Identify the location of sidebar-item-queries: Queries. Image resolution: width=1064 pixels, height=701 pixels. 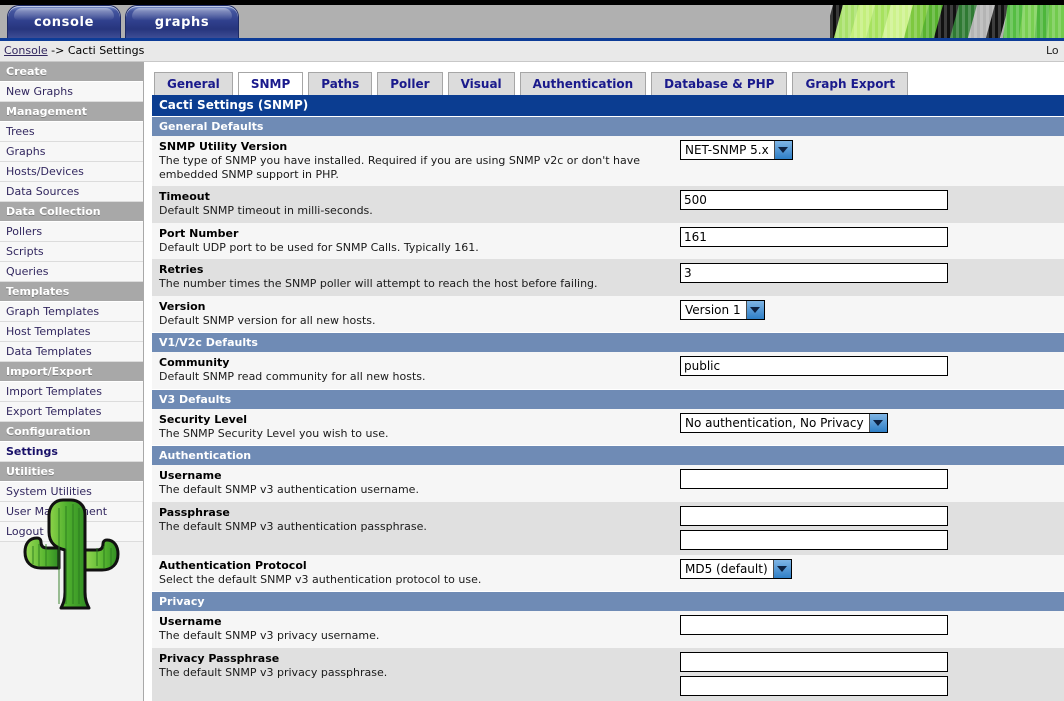
(71, 272).